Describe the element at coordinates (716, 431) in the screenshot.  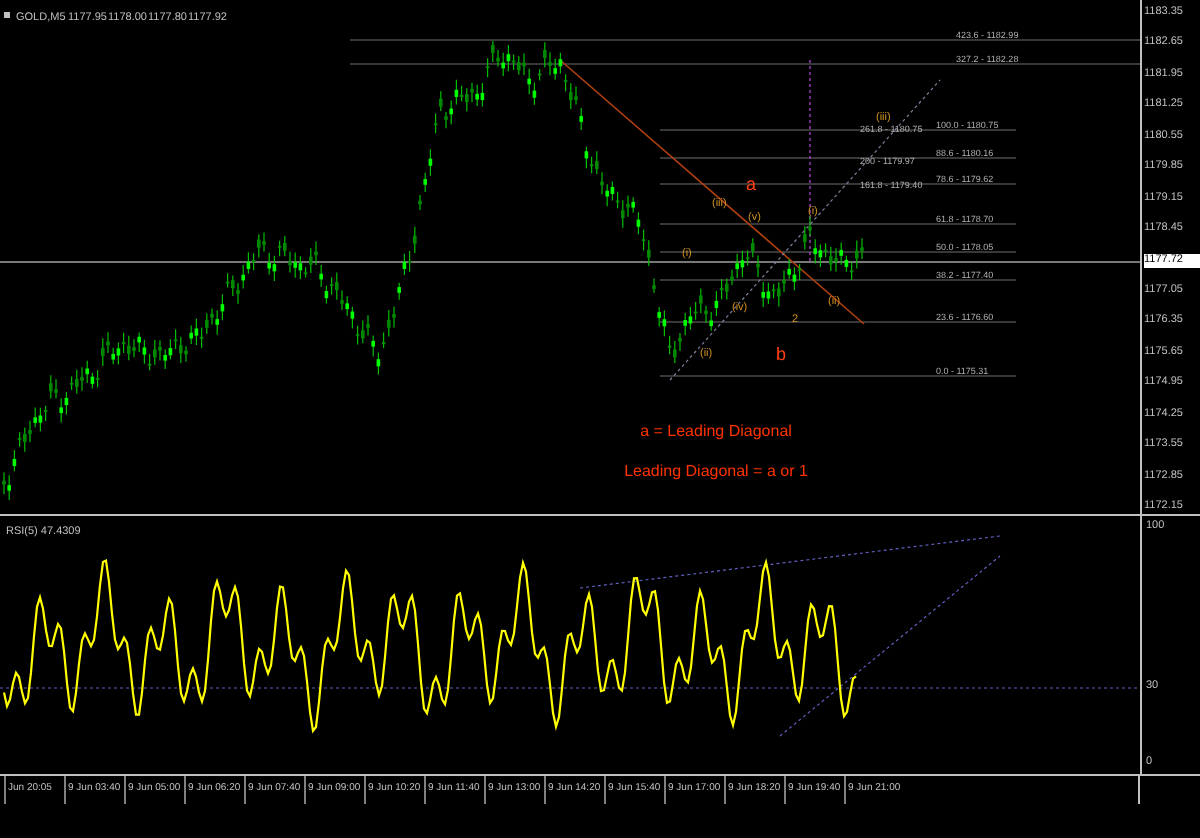
I see `chart-note: a = Leading Diagonal` at that location.